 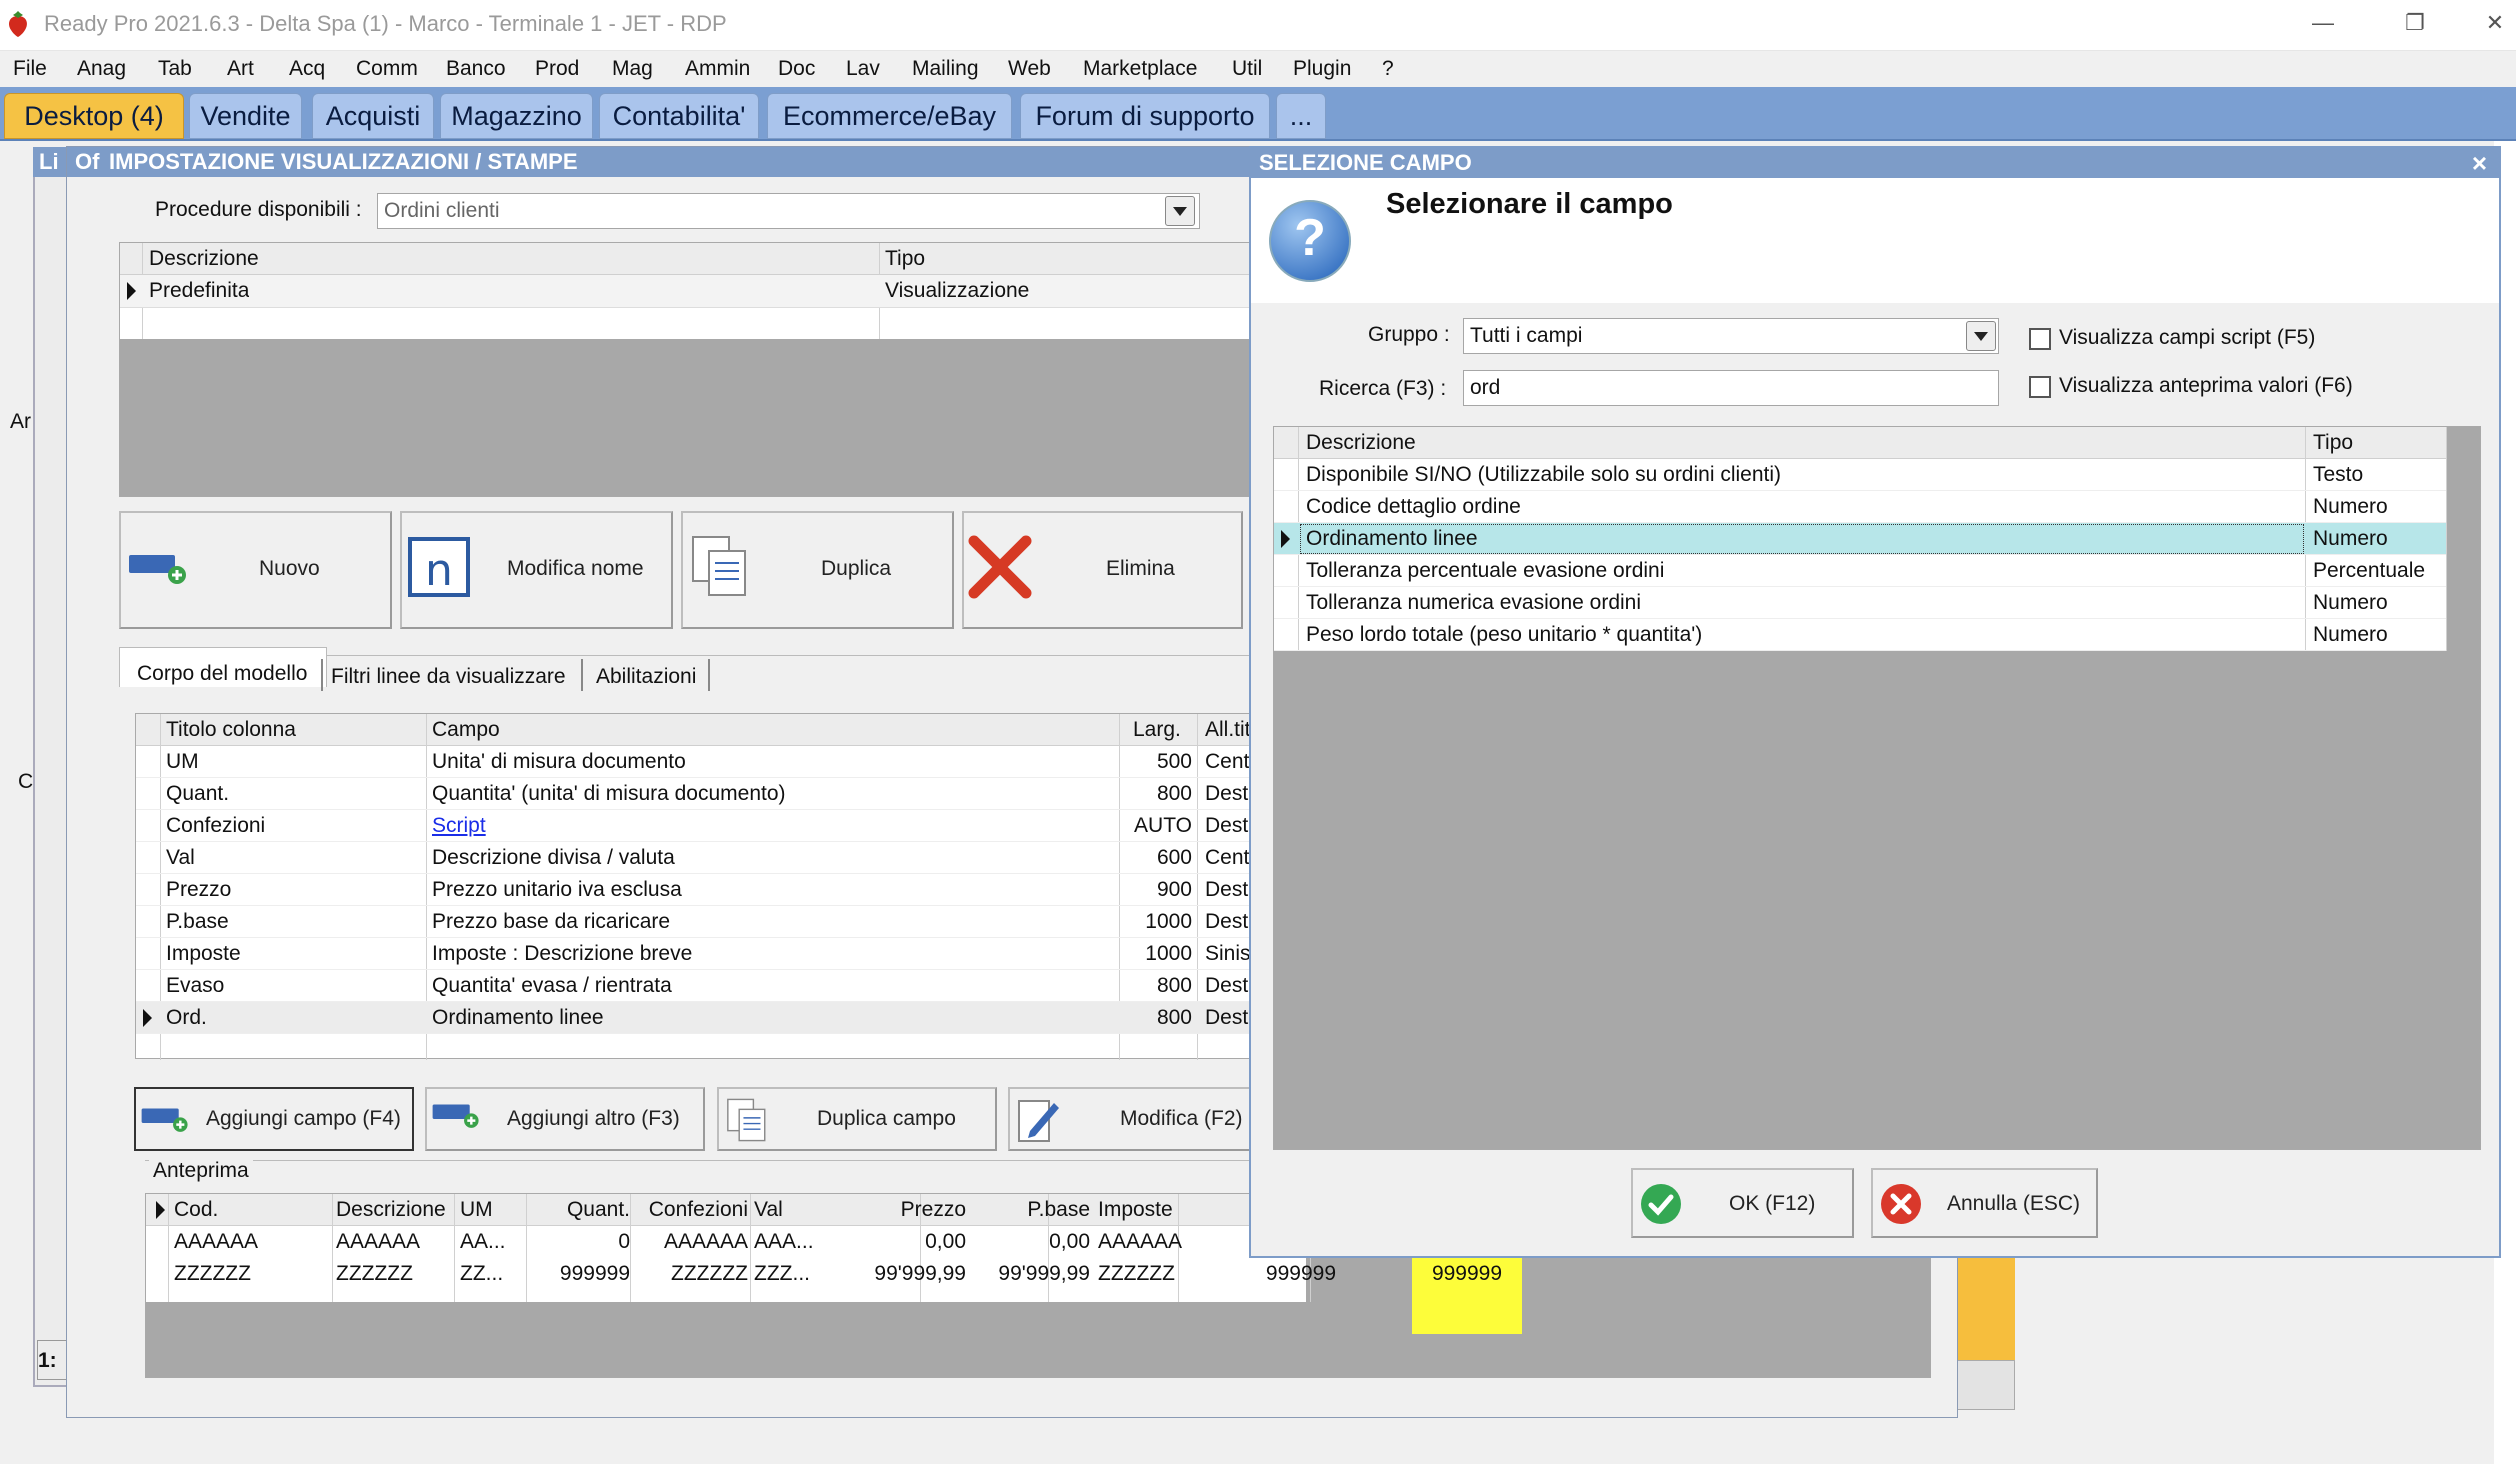 I want to click on ricerca-input: ord, so click(x=1731, y=388).